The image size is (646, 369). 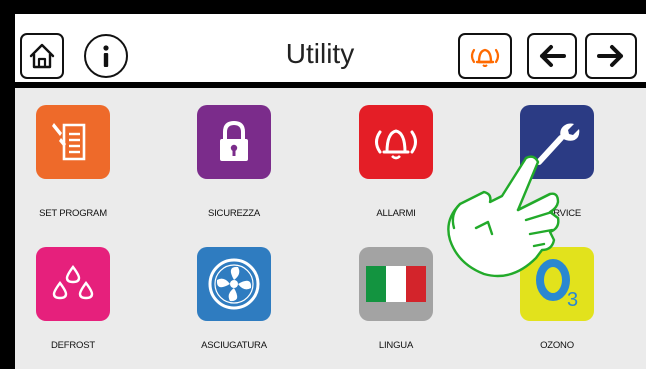 I want to click on allarmi-tile, so click(x=396, y=142).